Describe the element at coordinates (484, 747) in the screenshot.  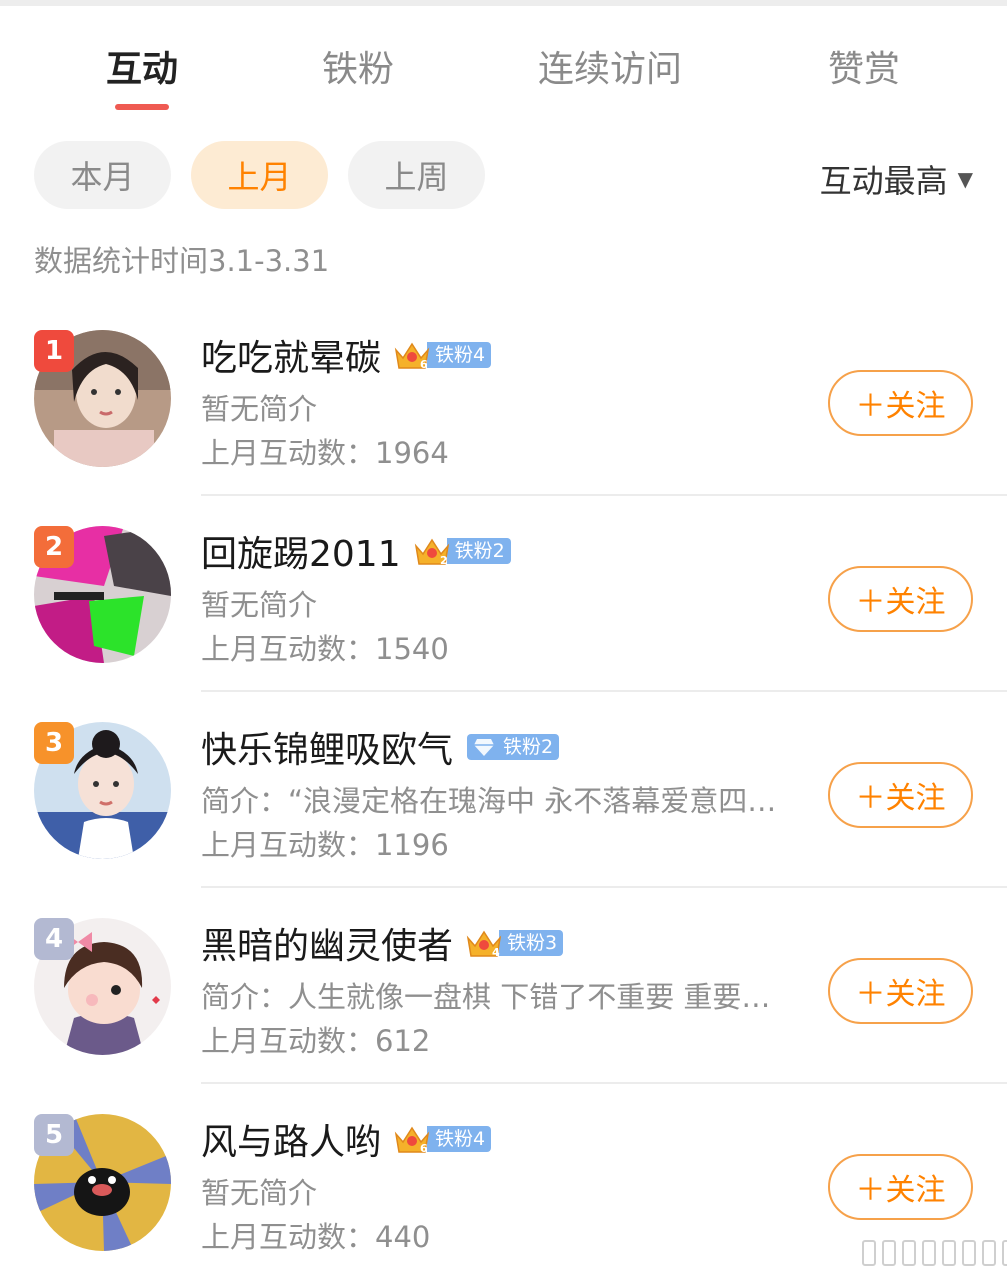
I see `diamond-icon` at that location.